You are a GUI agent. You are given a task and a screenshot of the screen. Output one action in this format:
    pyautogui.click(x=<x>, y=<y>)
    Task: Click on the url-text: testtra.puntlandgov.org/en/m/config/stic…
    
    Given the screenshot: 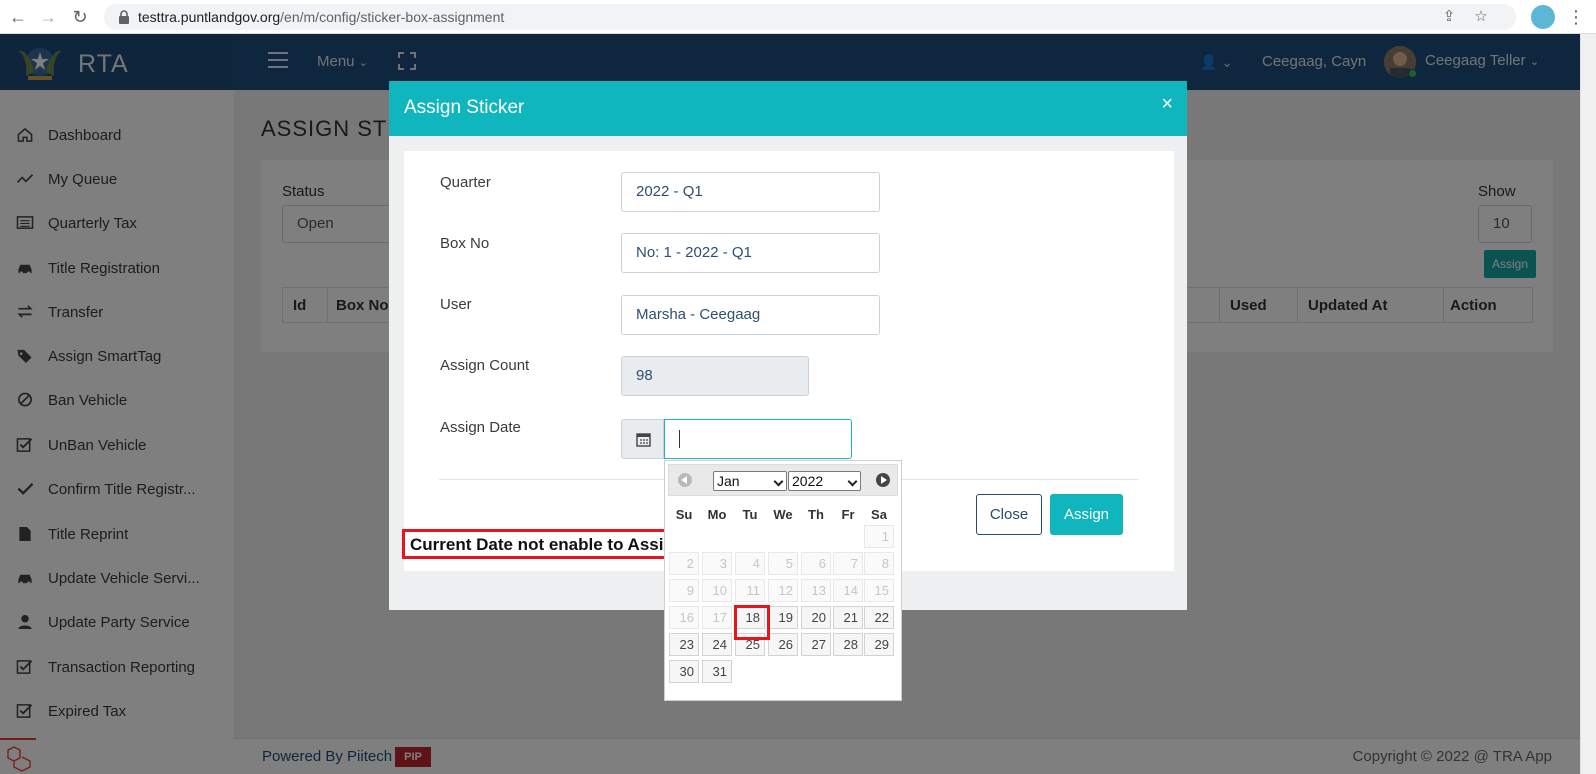 What is the action you would take?
    pyautogui.click(x=321, y=17)
    